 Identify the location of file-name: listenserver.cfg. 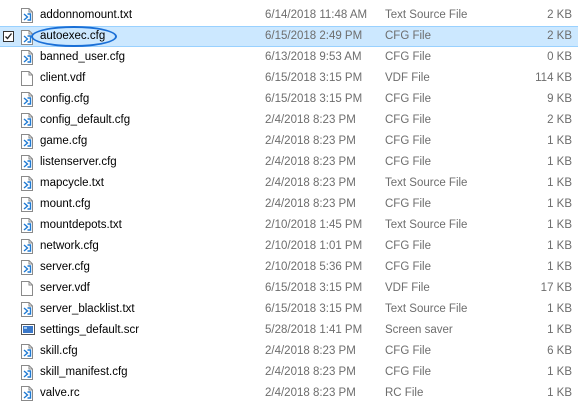
(78, 162).